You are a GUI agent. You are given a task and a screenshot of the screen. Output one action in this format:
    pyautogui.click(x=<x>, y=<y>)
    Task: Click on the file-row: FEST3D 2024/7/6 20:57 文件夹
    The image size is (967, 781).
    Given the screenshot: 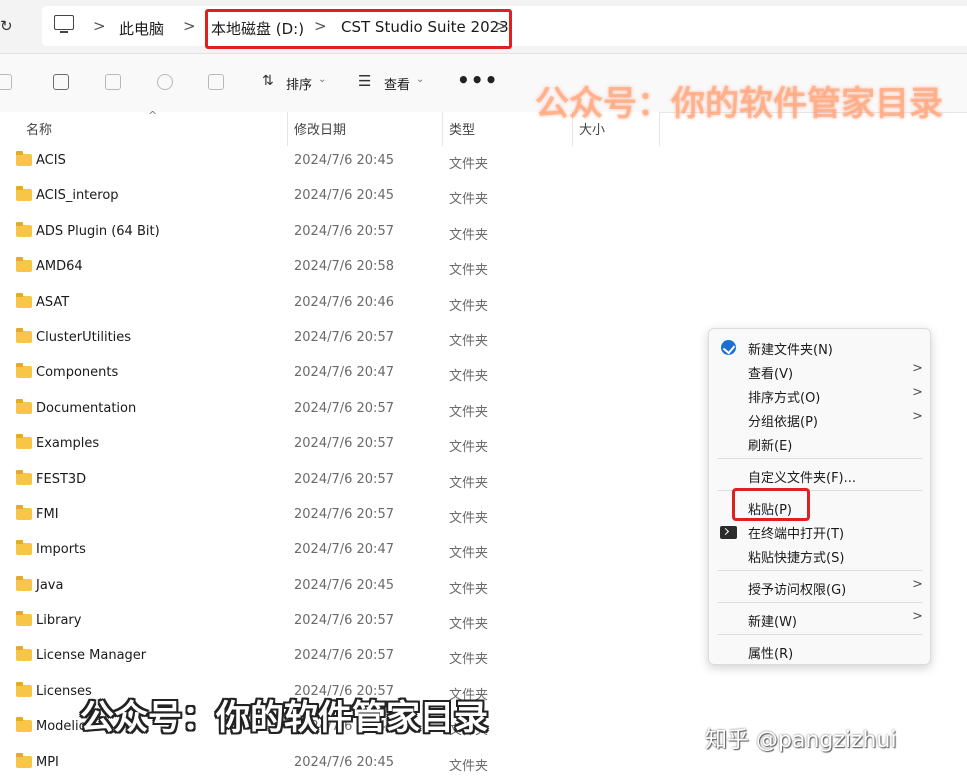 What is the action you would take?
    pyautogui.click(x=330, y=480)
    